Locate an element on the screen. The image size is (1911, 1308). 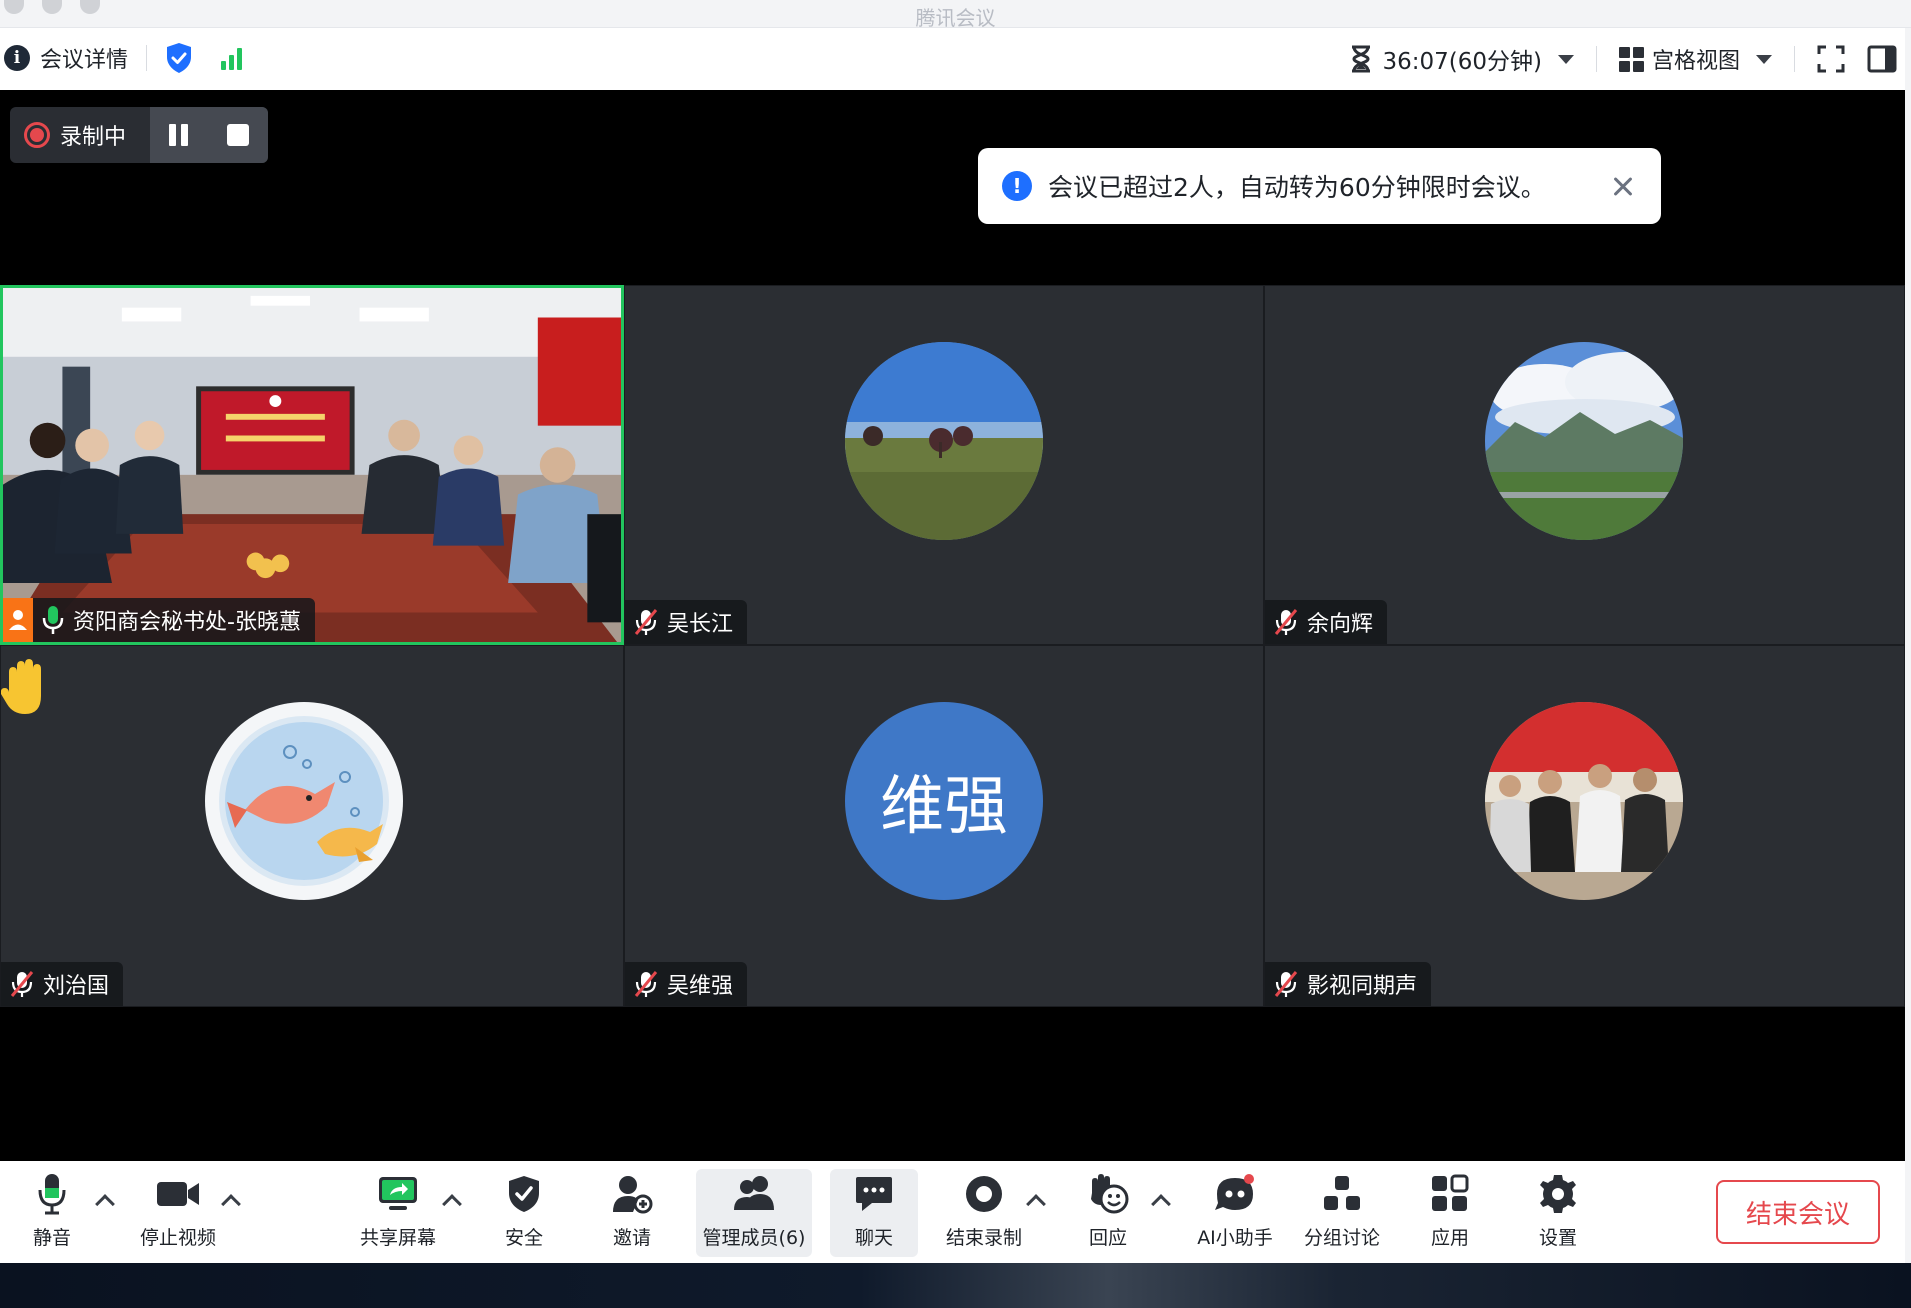
participant-name-tag: 吴维强 is located at coordinates (686, 984).